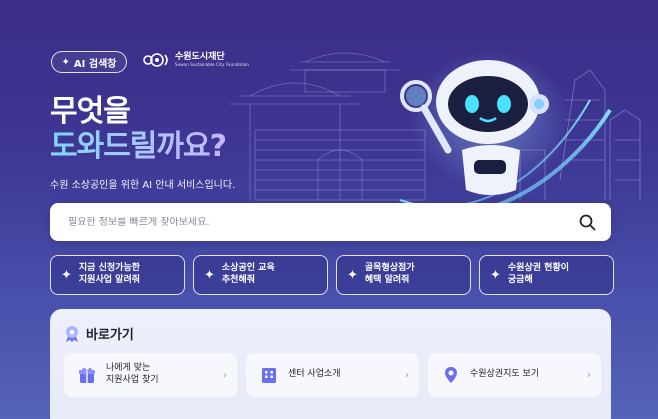  I want to click on chip-support-programs: ✦ 지금 신청가능한 지원사업 알려줘, so click(117, 275).